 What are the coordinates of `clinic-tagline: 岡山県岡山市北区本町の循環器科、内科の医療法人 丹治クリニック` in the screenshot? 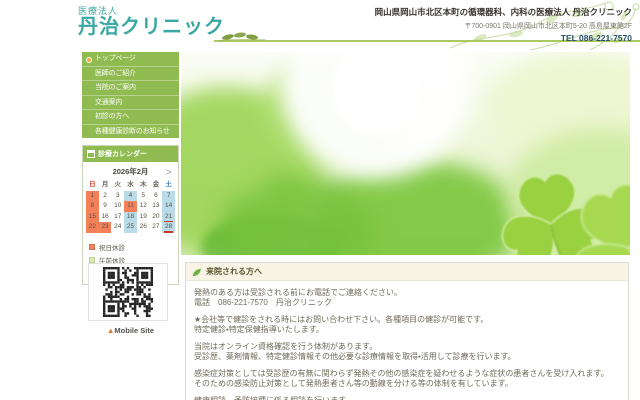 It's located at (503, 12).